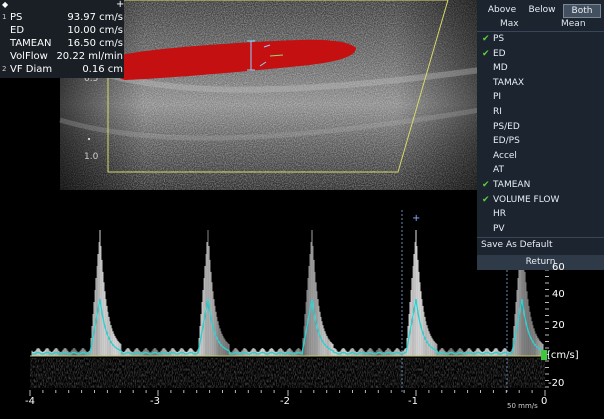  What do you see at coordinates (497, 112) in the screenshot?
I see `menu-item-label: RI` at bounding box center [497, 112].